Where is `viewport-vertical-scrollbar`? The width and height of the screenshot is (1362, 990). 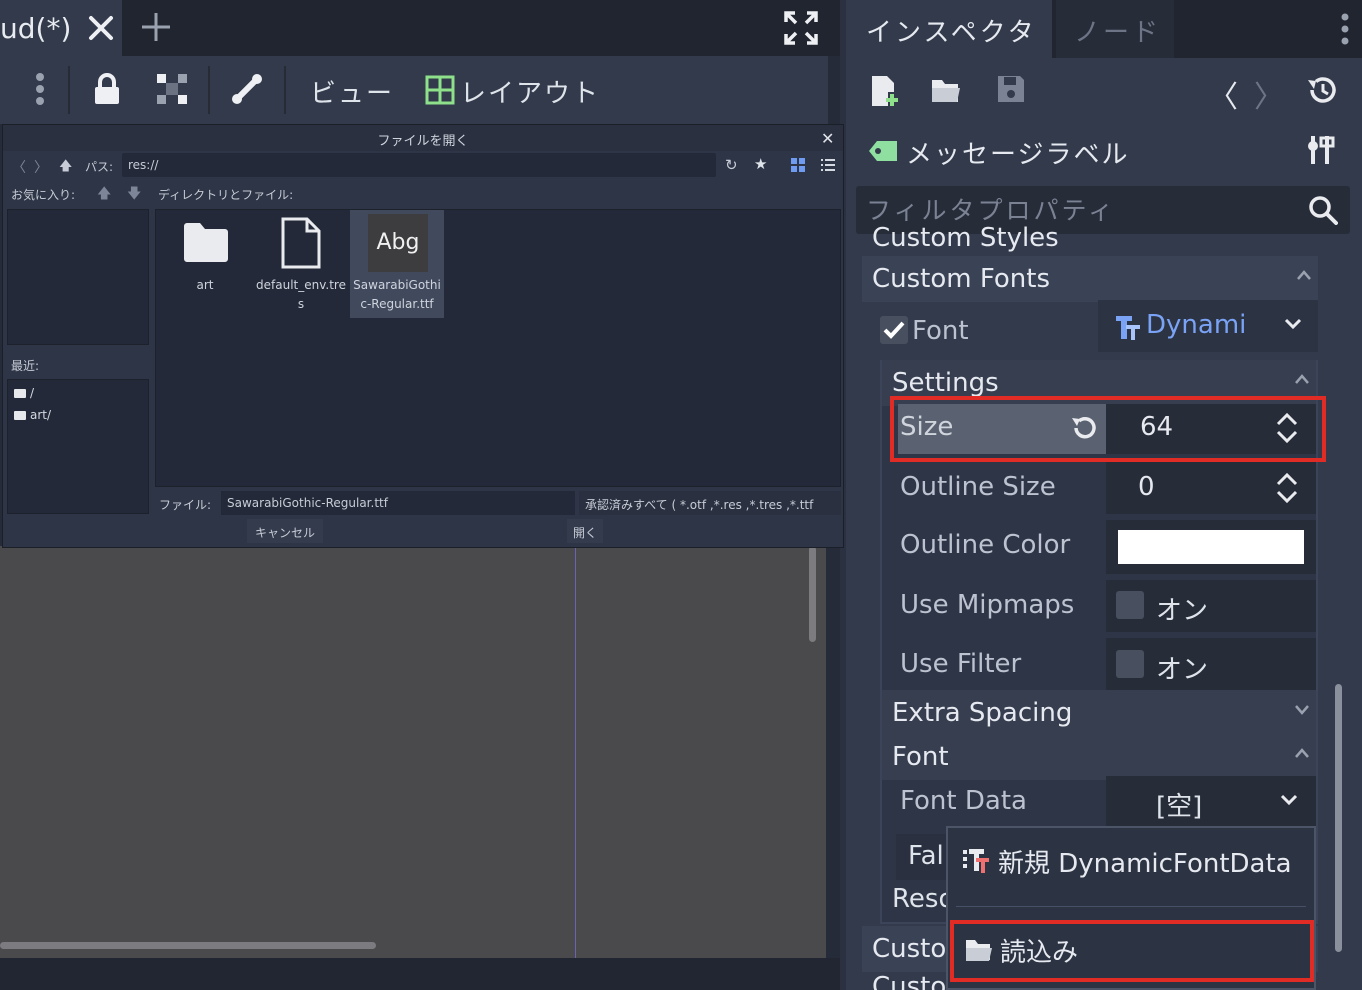 viewport-vertical-scrollbar is located at coordinates (812, 594).